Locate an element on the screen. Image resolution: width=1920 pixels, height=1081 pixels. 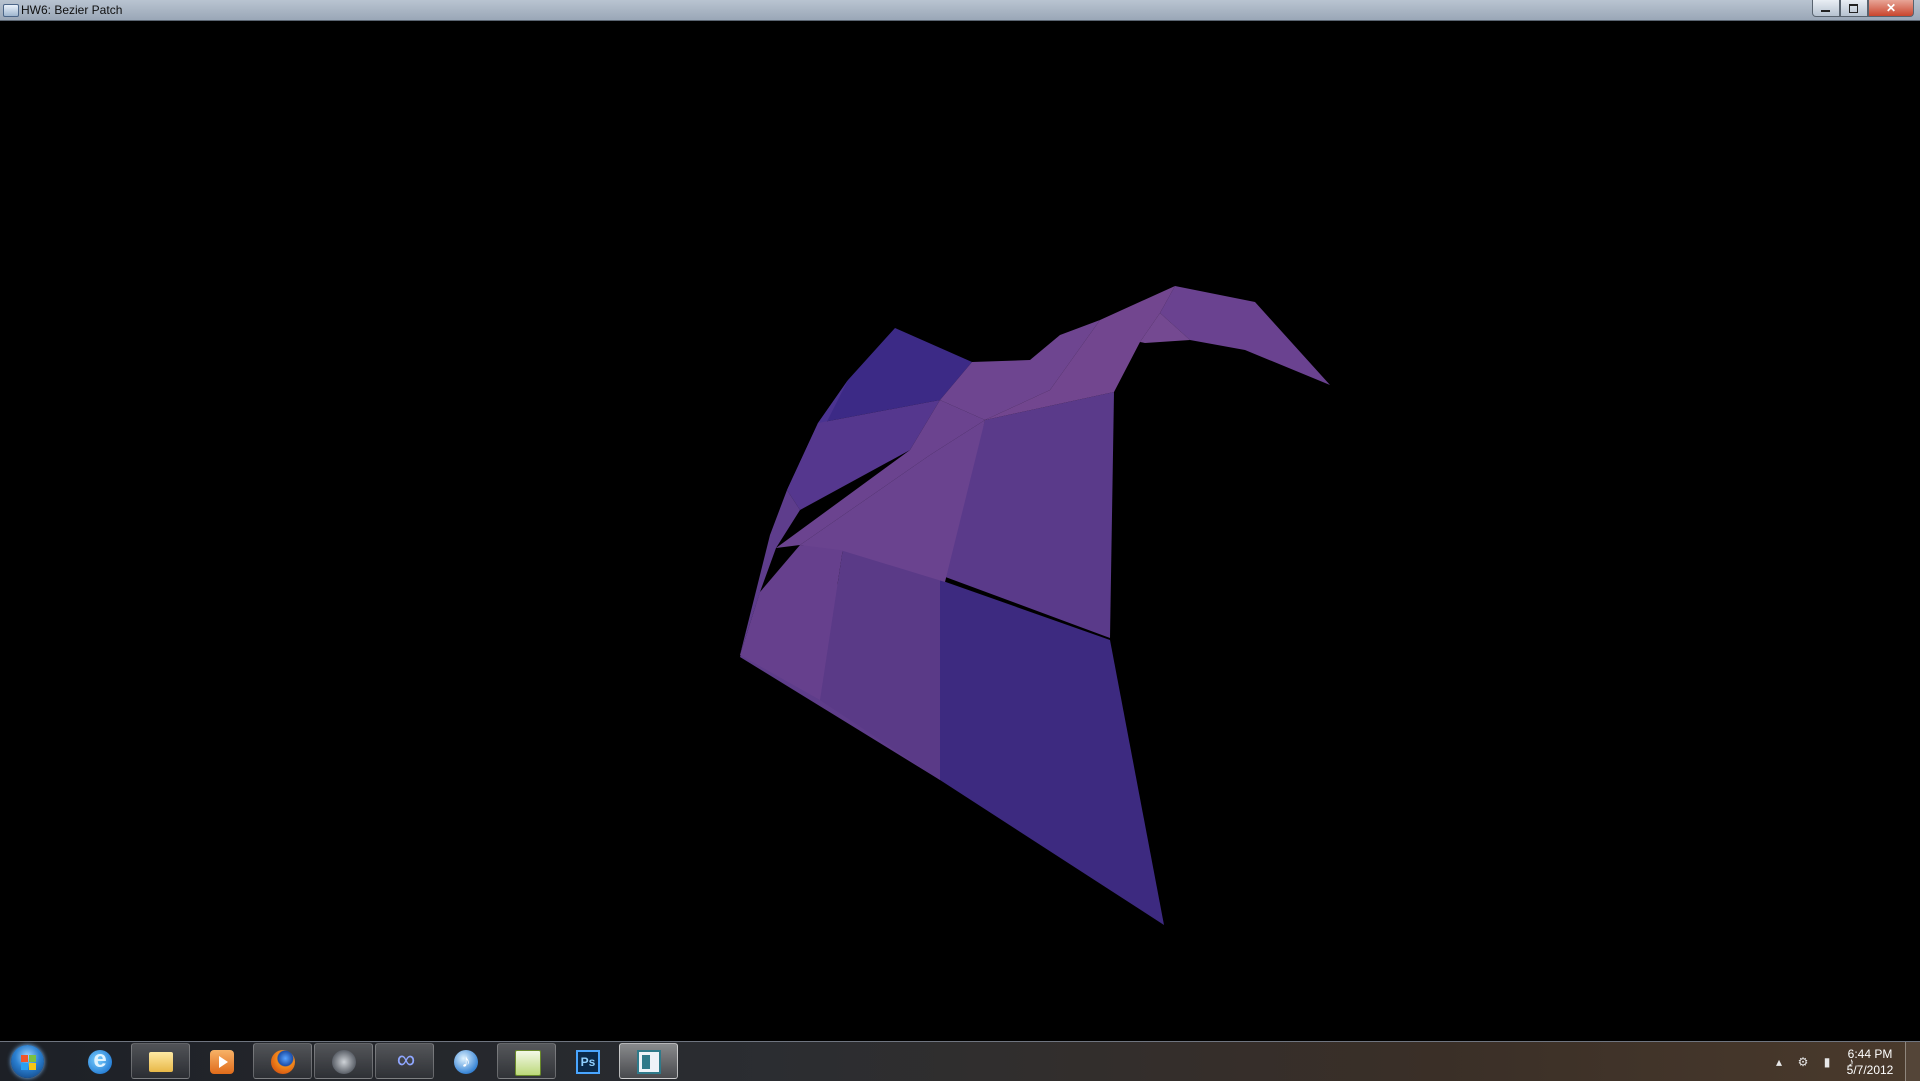
window-controls: ✕ is located at coordinates (1863, 8).